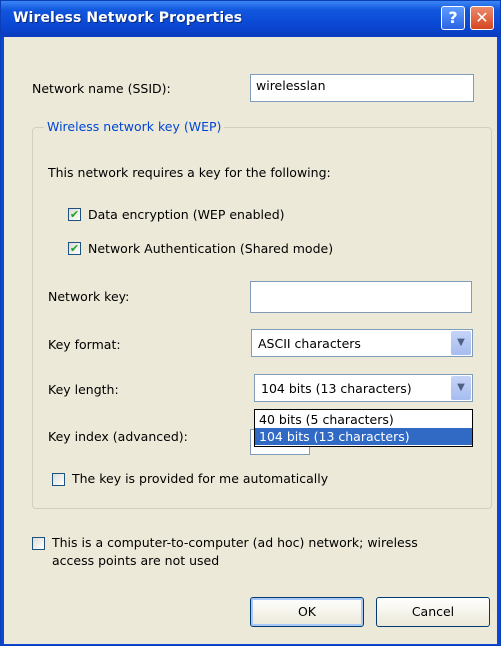 This screenshot has width=503, height=648. I want to click on ok-button: OK, so click(307, 612).